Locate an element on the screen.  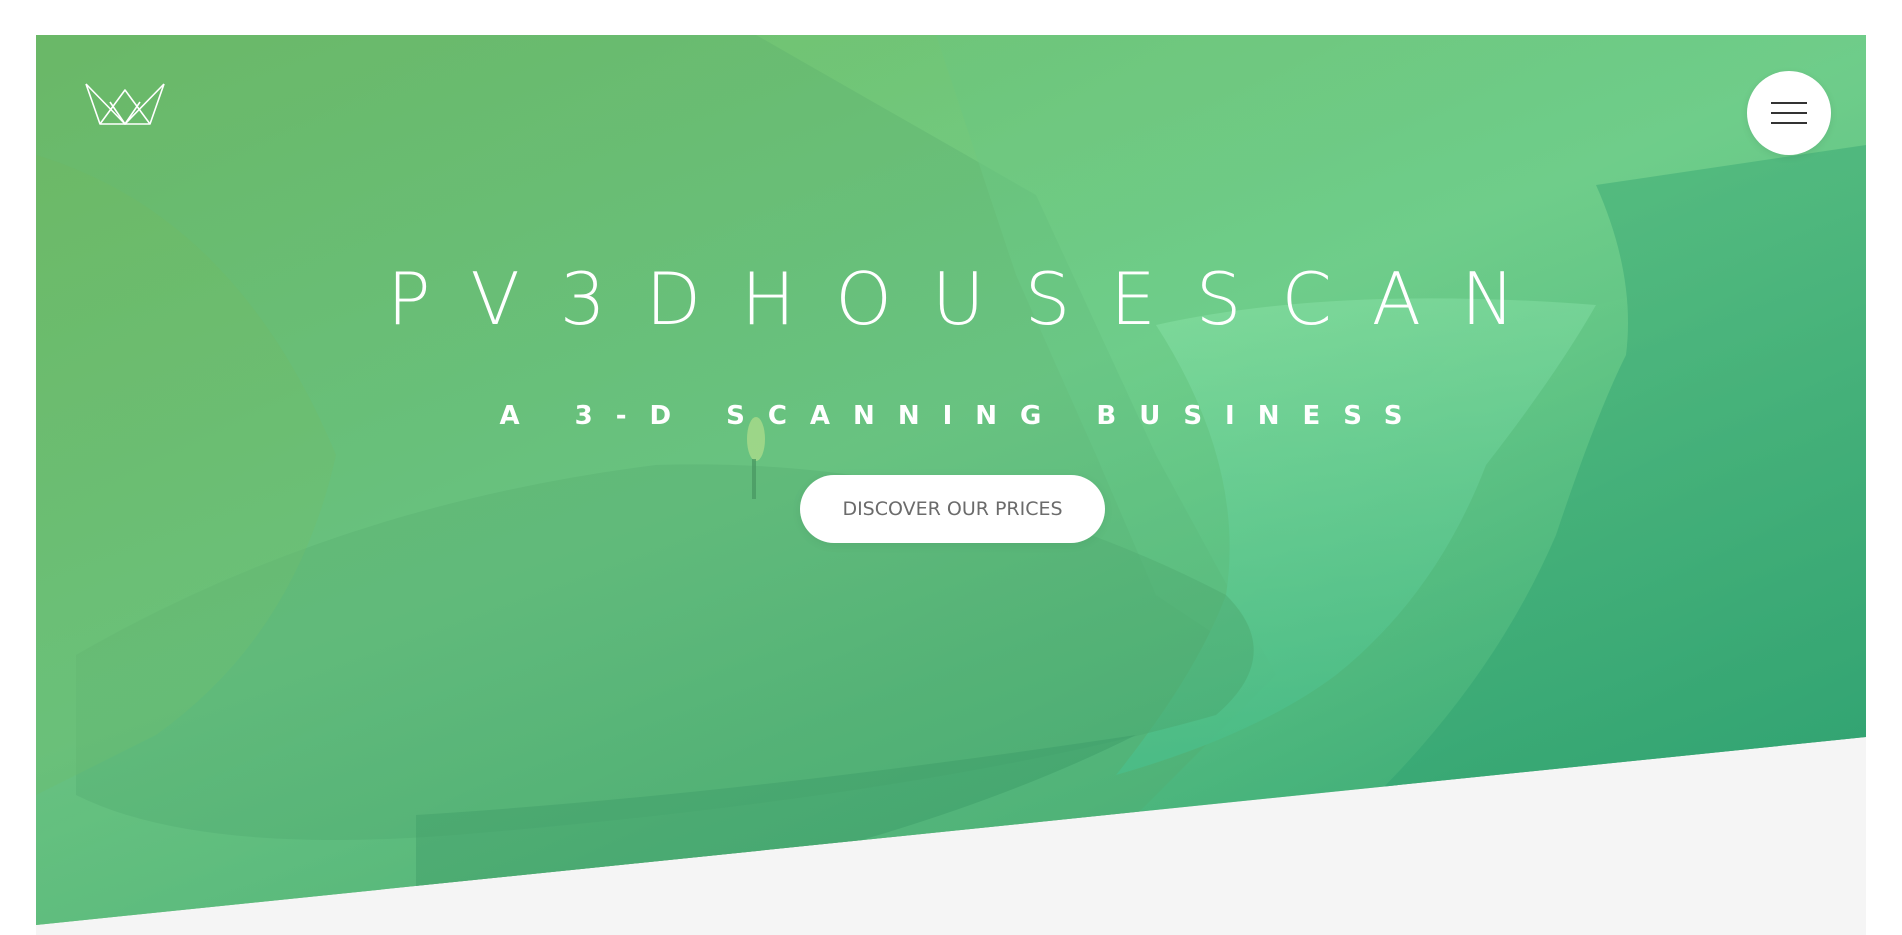
discover-prices-button-label: DISCOVER OUR PRICES is located at coordinates (952, 509).